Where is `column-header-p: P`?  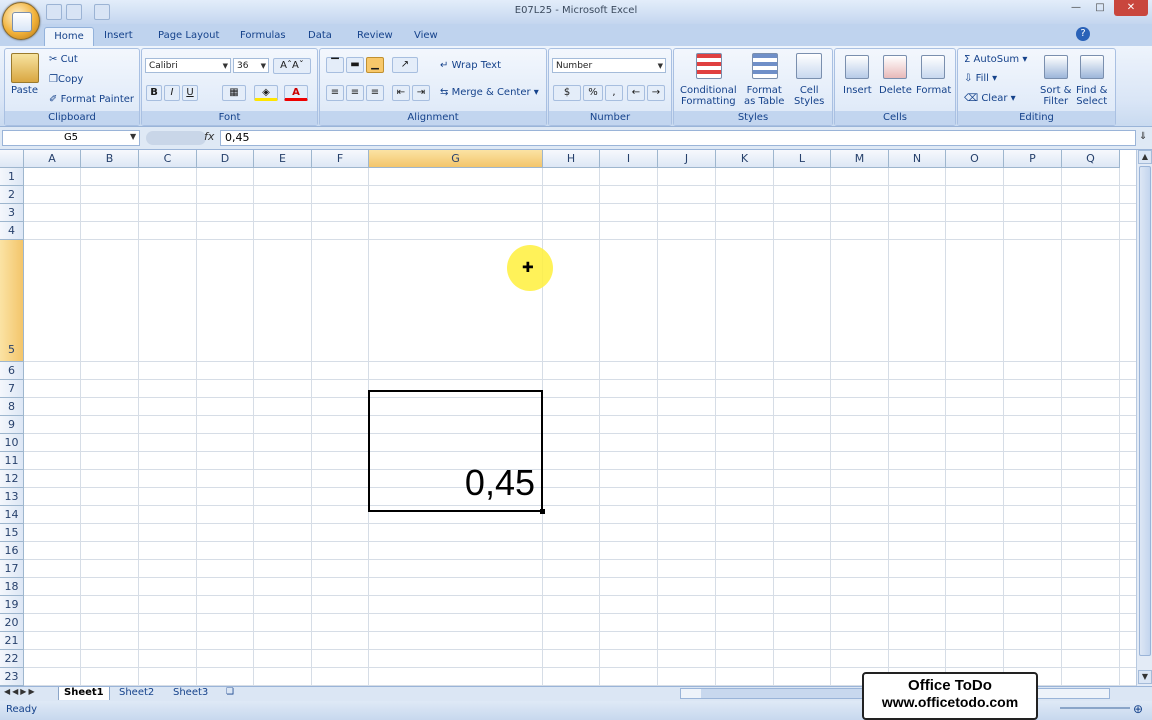
column-header-p: P is located at coordinates (1033, 159).